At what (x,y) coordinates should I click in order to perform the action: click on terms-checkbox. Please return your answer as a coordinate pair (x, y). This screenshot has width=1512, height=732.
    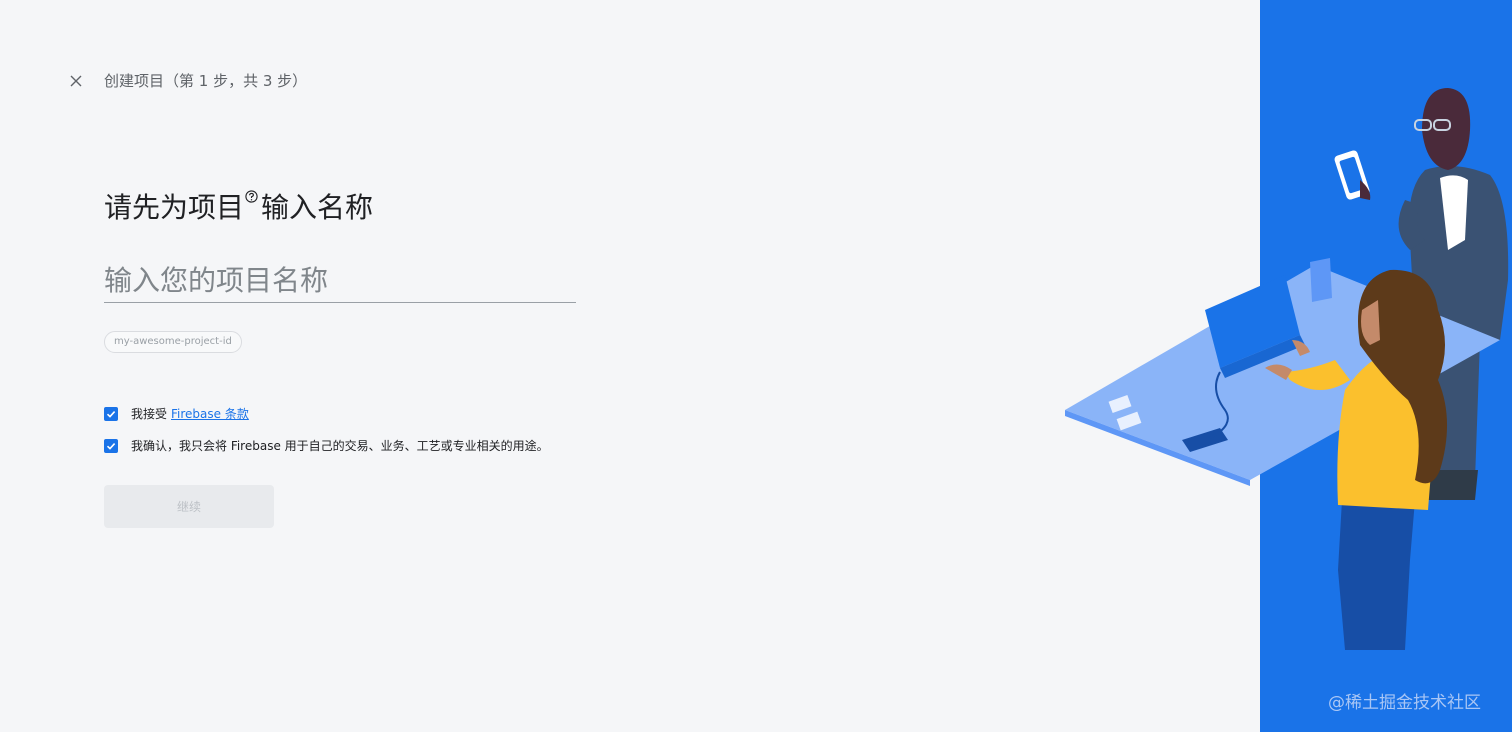
    Looking at the image, I should click on (111, 413).